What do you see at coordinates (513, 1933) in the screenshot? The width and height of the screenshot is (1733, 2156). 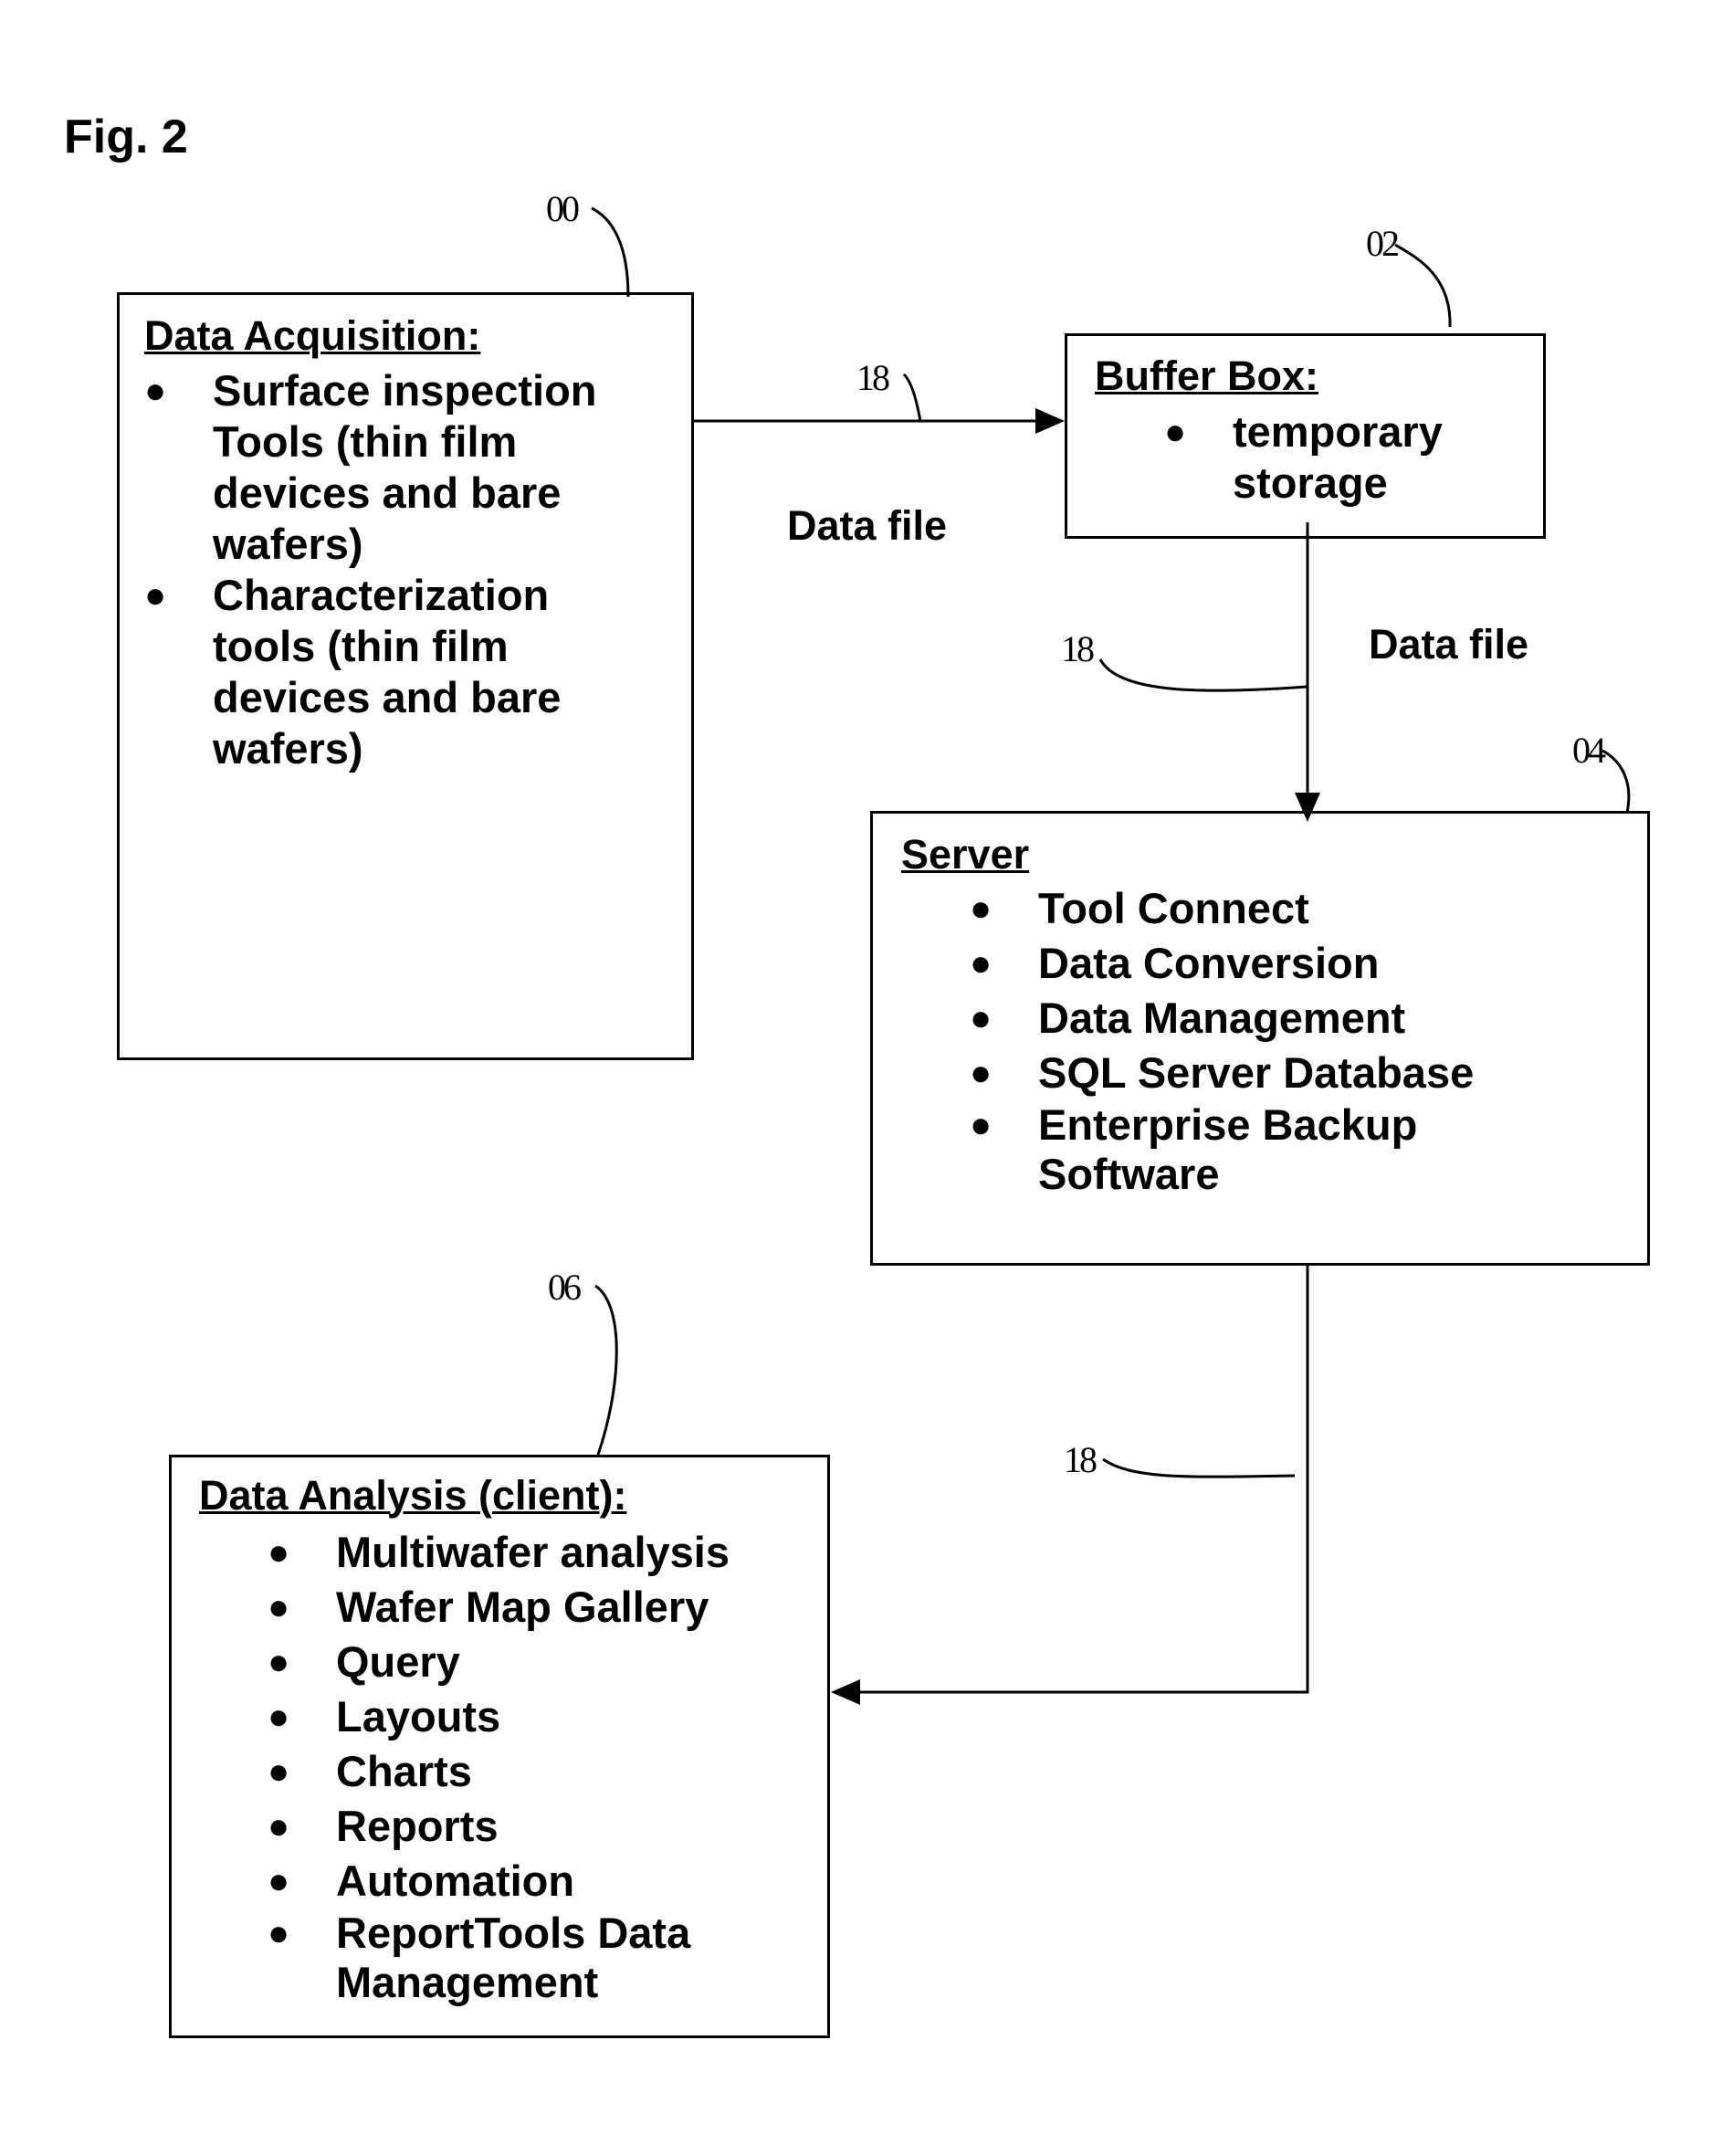 I see `line: ReportTools Data` at bounding box center [513, 1933].